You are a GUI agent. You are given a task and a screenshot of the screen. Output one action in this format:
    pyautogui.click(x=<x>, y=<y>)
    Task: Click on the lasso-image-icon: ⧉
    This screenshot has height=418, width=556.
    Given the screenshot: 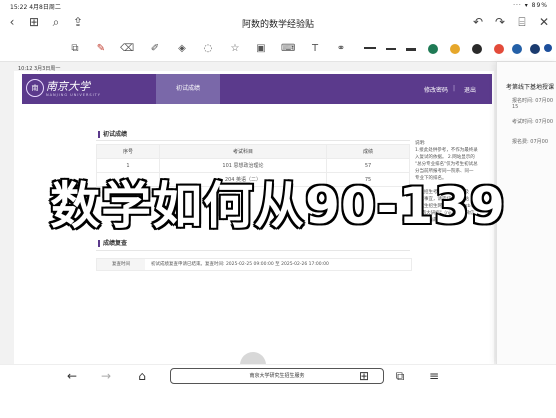 What is the action you would take?
    pyautogui.click(x=75, y=49)
    